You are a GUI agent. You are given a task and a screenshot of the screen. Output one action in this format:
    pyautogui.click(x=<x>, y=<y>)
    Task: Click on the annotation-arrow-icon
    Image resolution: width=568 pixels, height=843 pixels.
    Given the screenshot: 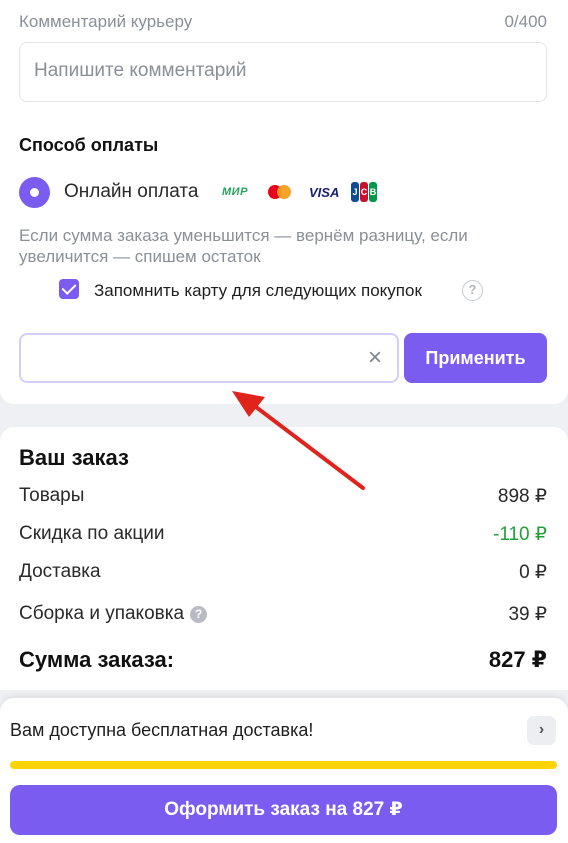 What is the action you would take?
    pyautogui.click(x=298, y=440)
    